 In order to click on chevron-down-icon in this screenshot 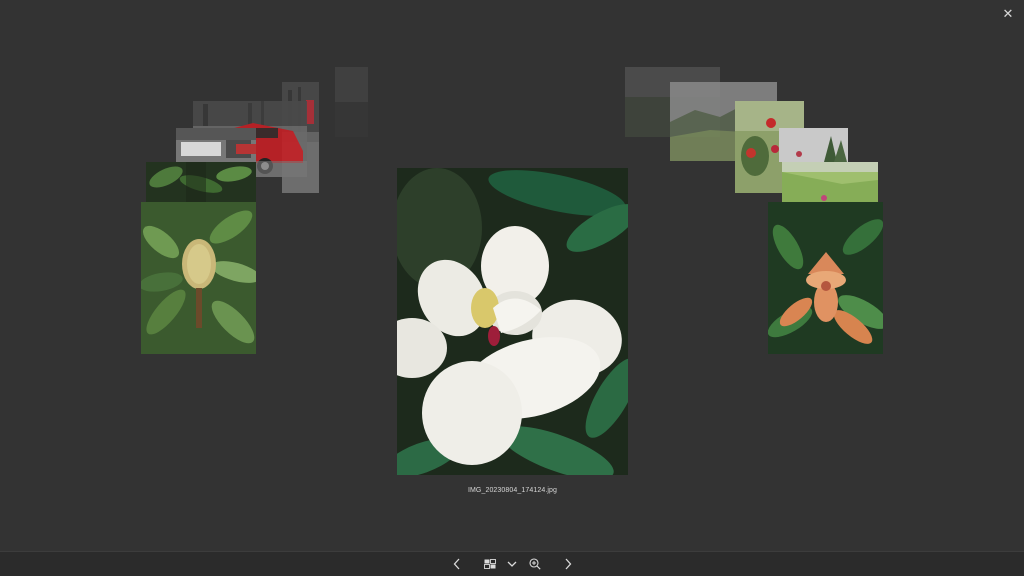, I will do `click(512, 564)`.